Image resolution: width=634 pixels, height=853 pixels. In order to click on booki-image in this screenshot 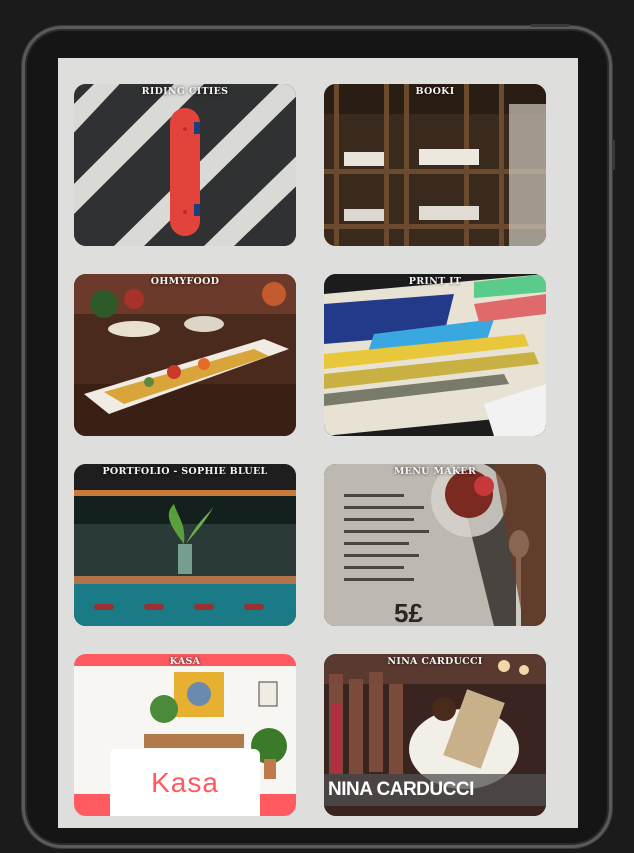, I will do `click(435, 165)`.